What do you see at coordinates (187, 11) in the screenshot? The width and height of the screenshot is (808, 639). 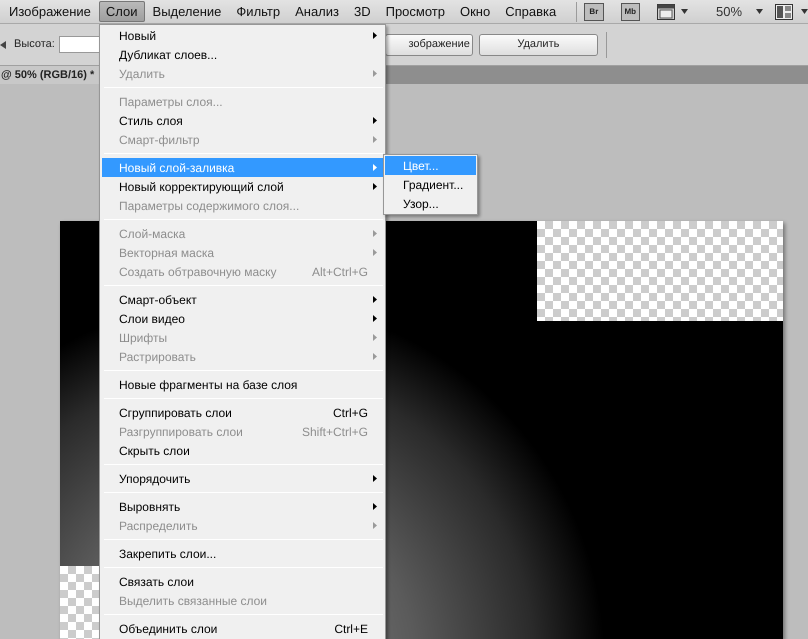 I see `menu-bar-item: Выделение` at bounding box center [187, 11].